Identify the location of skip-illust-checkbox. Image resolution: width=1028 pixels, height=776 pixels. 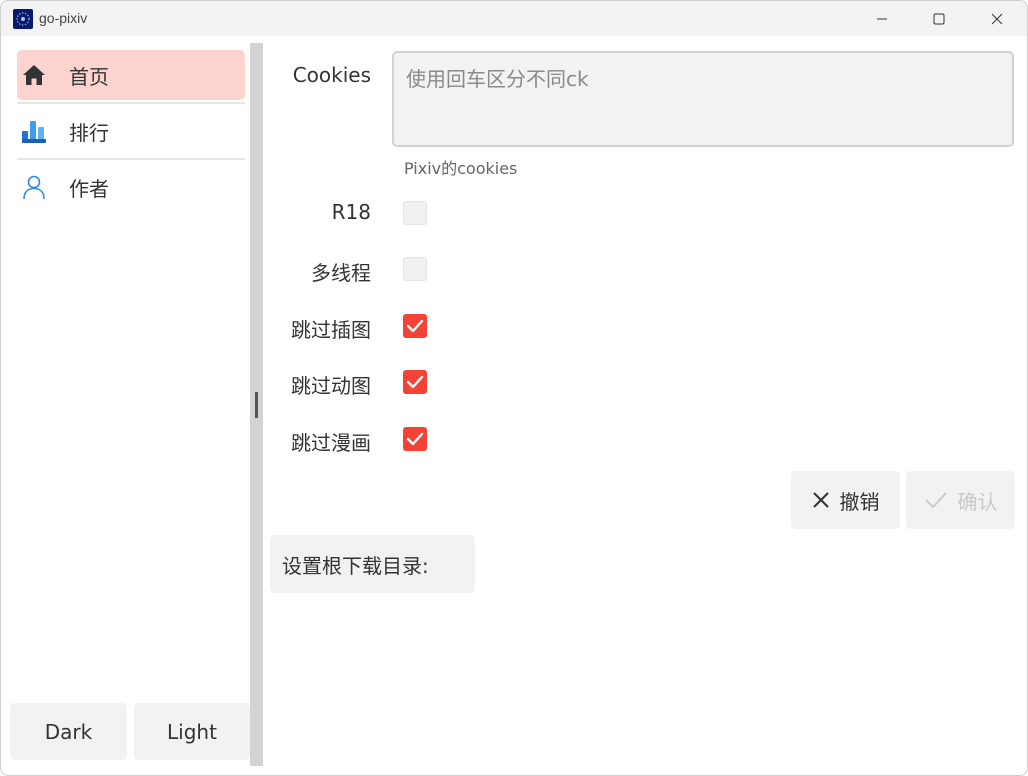
(415, 326).